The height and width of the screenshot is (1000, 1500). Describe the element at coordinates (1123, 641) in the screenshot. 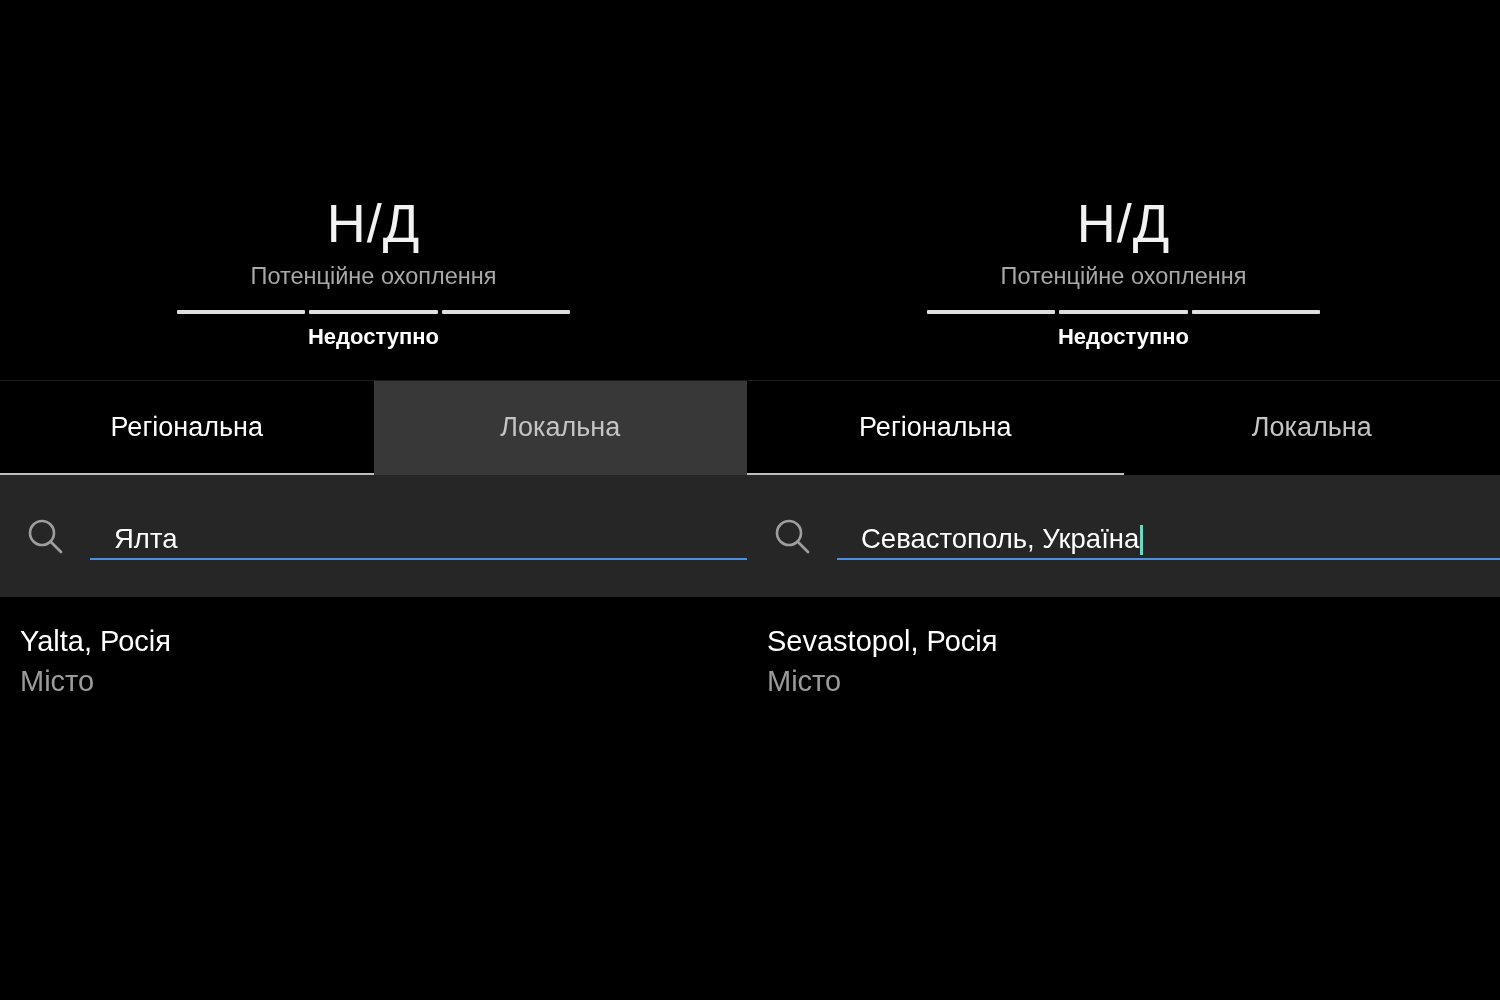

I see `result-title: Sevastopol, Росія` at that location.